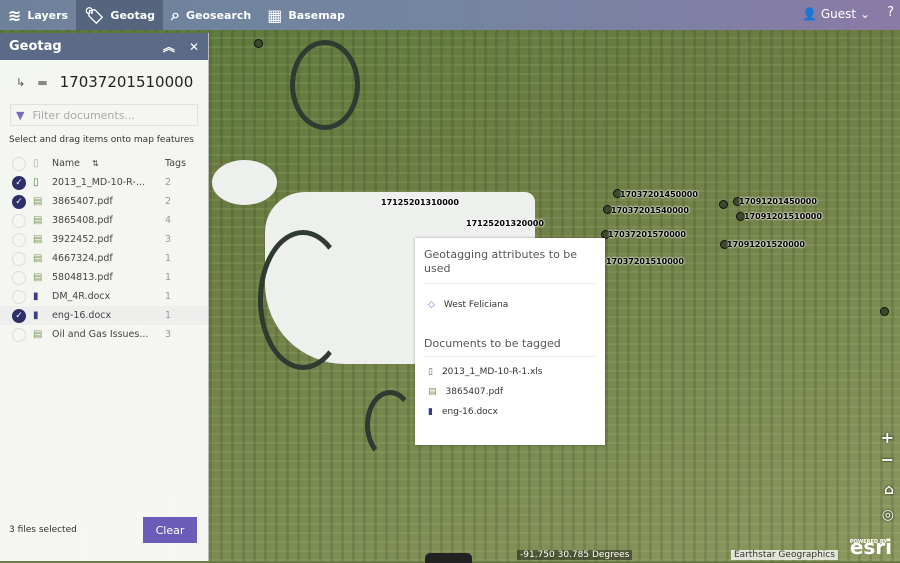 Image resolution: width=900 pixels, height=563 pixels. Describe the element at coordinates (19, 163) in the screenshot. I see `select-all-checkbox` at that location.